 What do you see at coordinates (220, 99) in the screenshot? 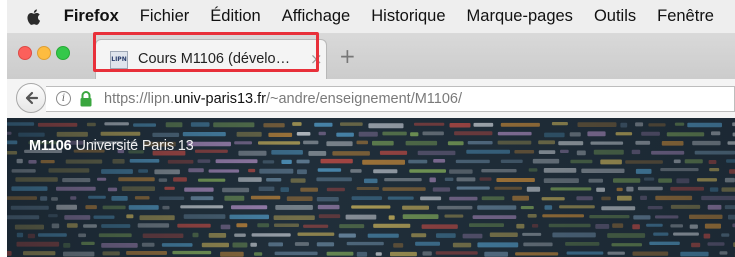
I see `url-domain: univ-paris13.fr` at bounding box center [220, 99].